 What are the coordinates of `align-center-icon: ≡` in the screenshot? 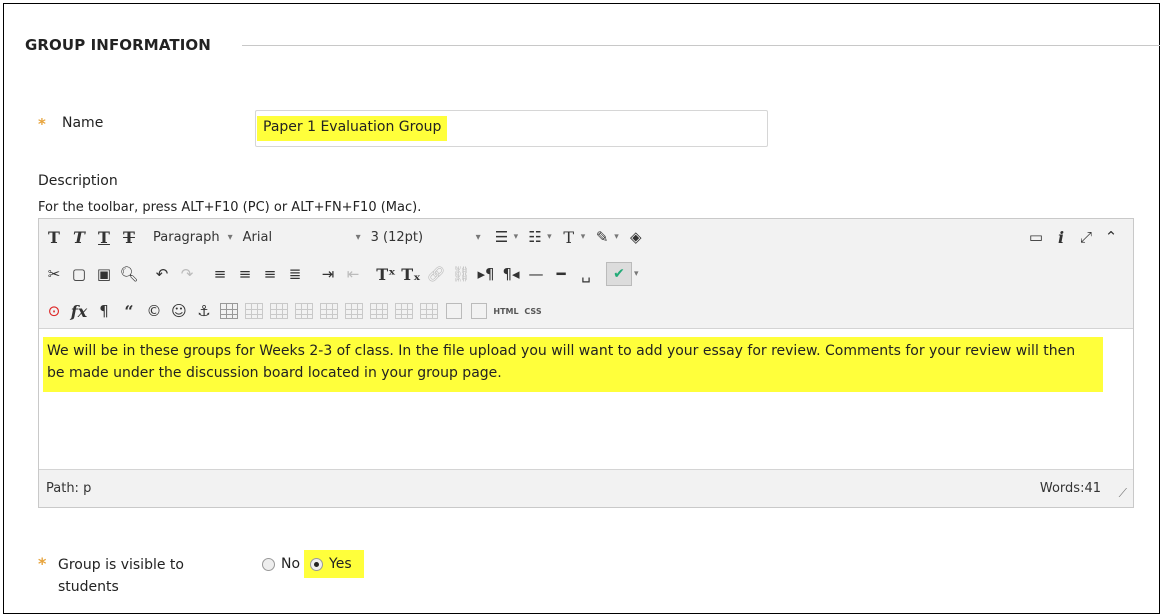 It's located at (245, 274).